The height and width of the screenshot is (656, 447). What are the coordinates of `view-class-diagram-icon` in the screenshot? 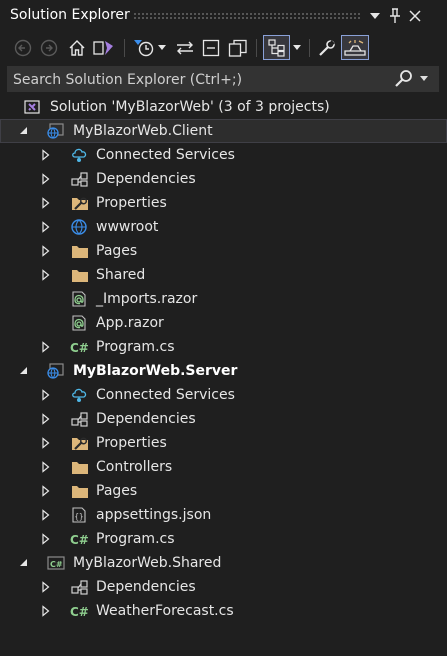 It's located at (276, 47).